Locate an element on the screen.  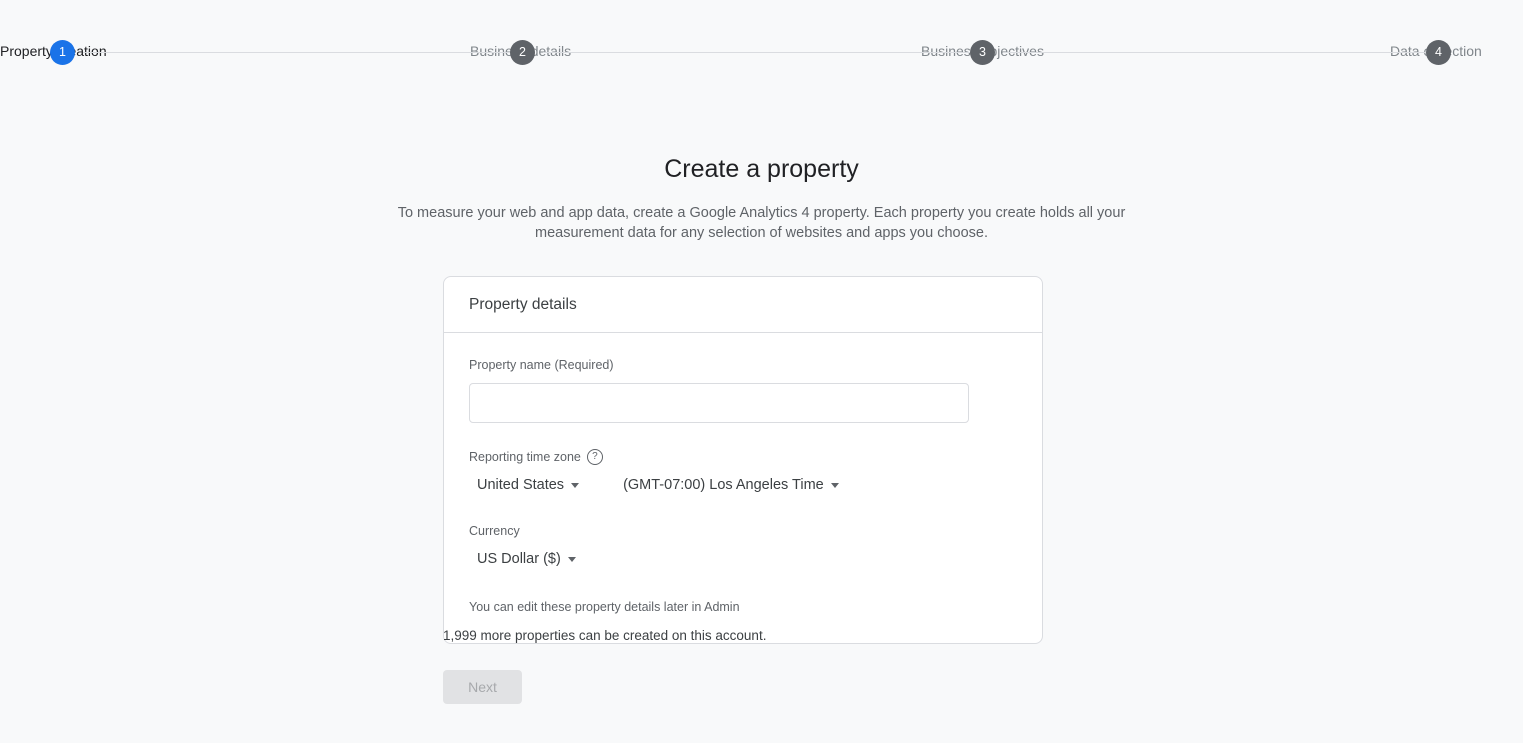
timezone-zone-value: (GMT-07:00) Los Angeles Time is located at coordinates (723, 485).